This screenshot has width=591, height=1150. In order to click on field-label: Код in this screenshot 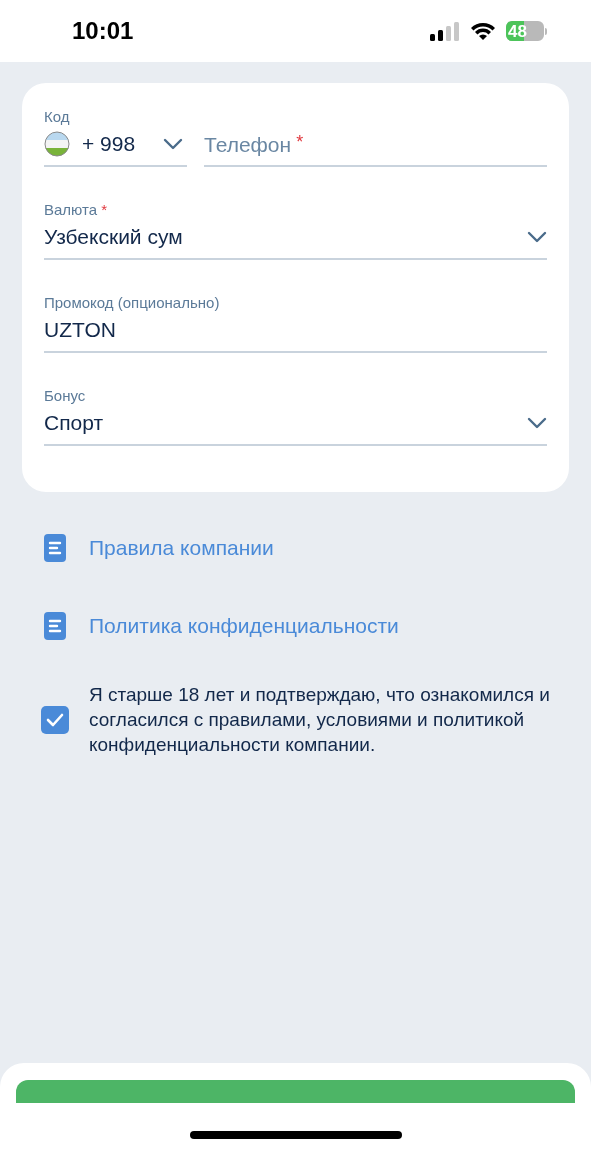, I will do `click(57, 117)`.